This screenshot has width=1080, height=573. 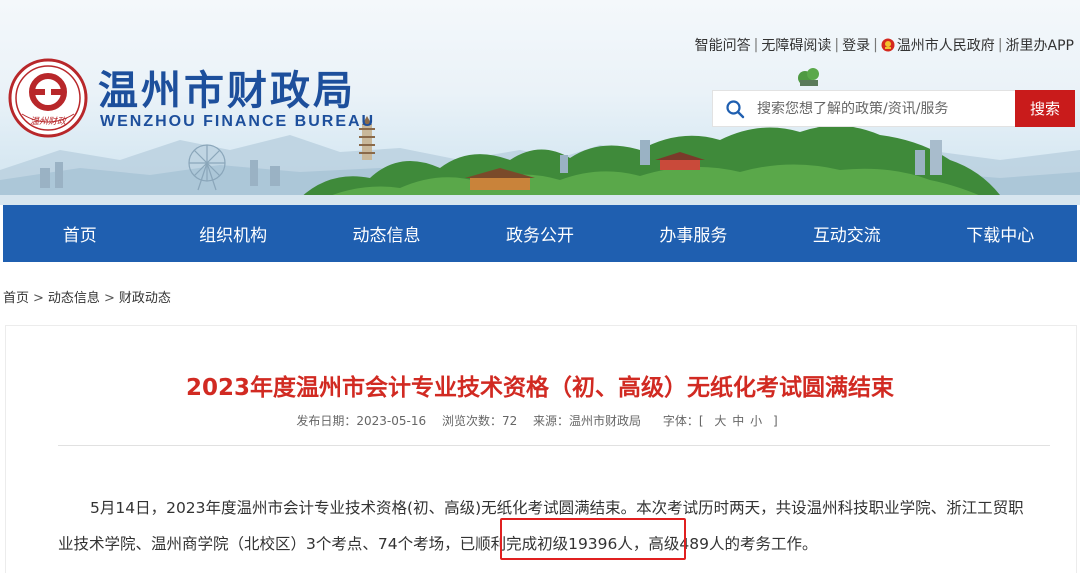 I want to click on font-size-control: 字体：[ 大 中 小 ], so click(x=720, y=421).